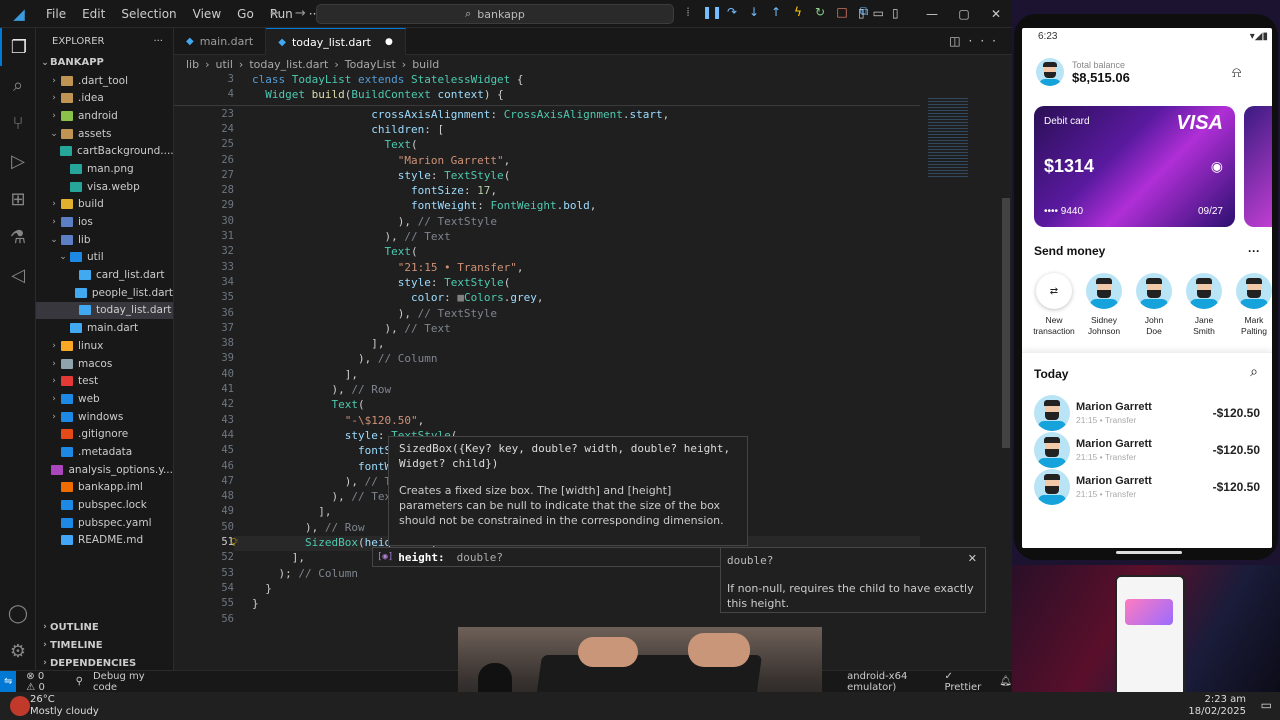  Describe the element at coordinates (104, 505) in the screenshot. I see `tree-item: pubspec.lock` at that location.